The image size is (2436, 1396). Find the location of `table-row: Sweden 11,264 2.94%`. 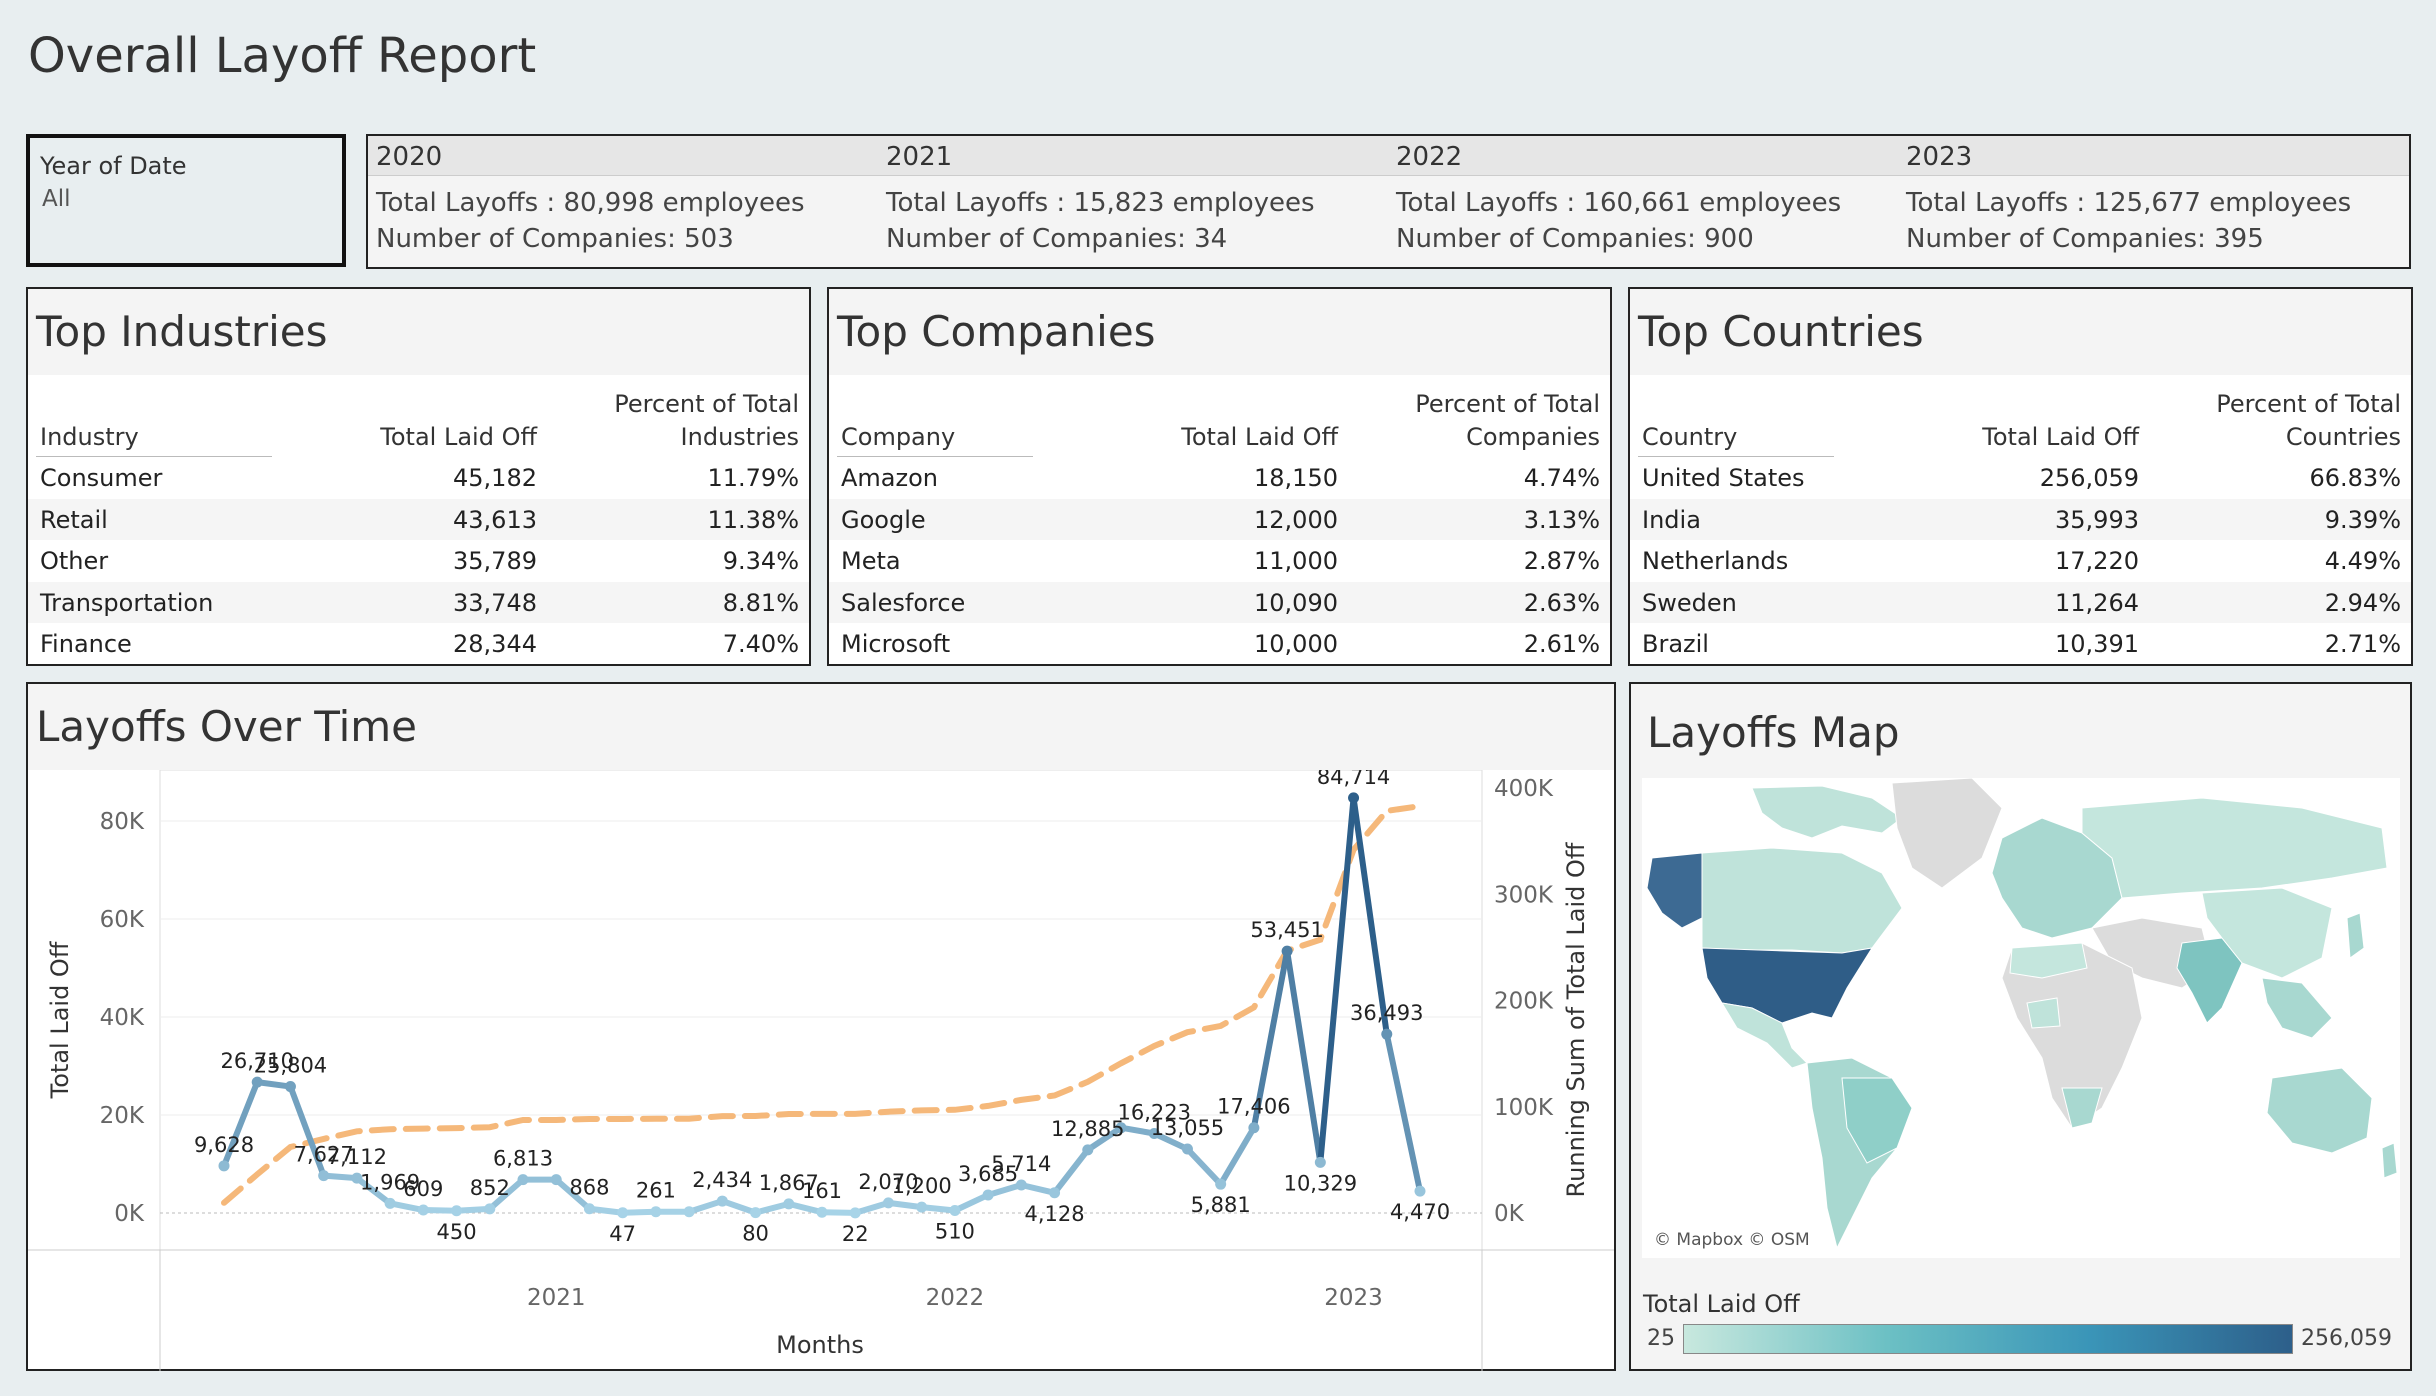

table-row: Sweden 11,264 2.94% is located at coordinates (2020, 602).